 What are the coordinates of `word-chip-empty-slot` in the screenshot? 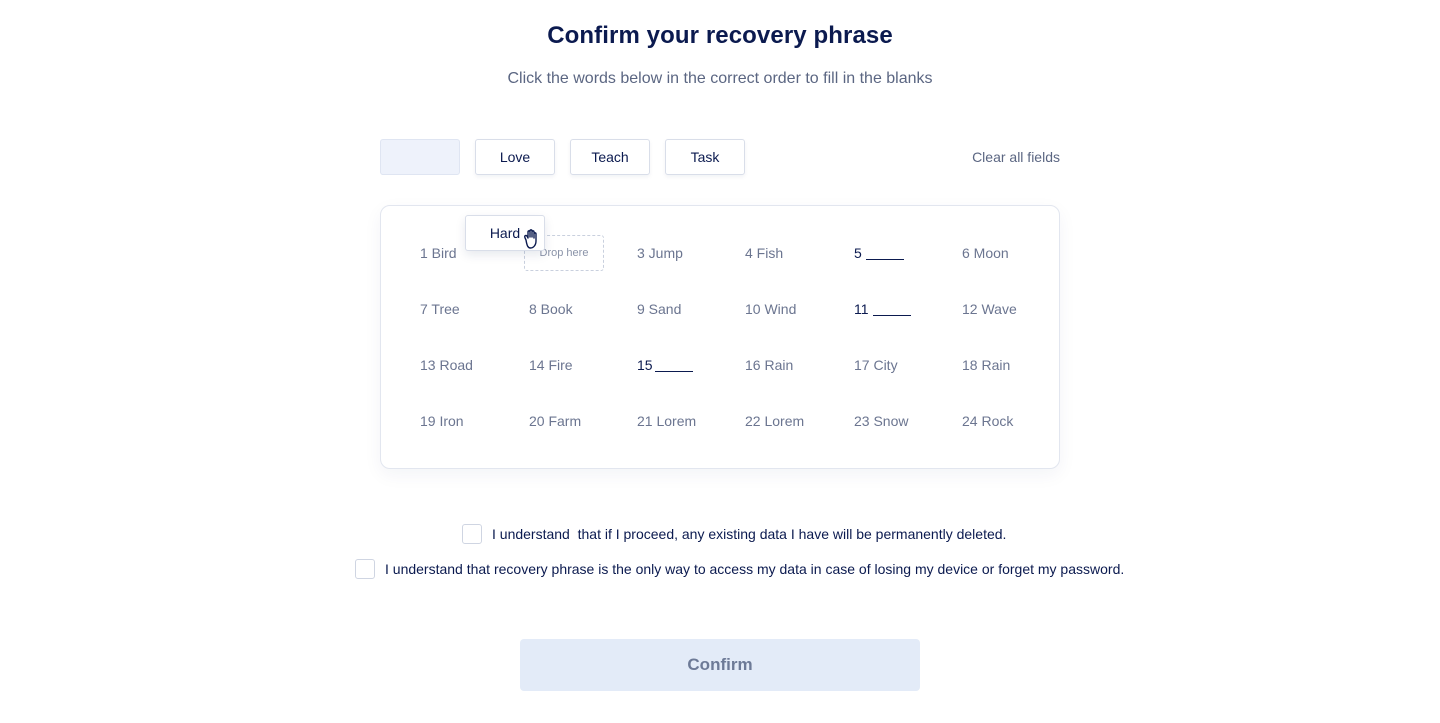 It's located at (420, 157).